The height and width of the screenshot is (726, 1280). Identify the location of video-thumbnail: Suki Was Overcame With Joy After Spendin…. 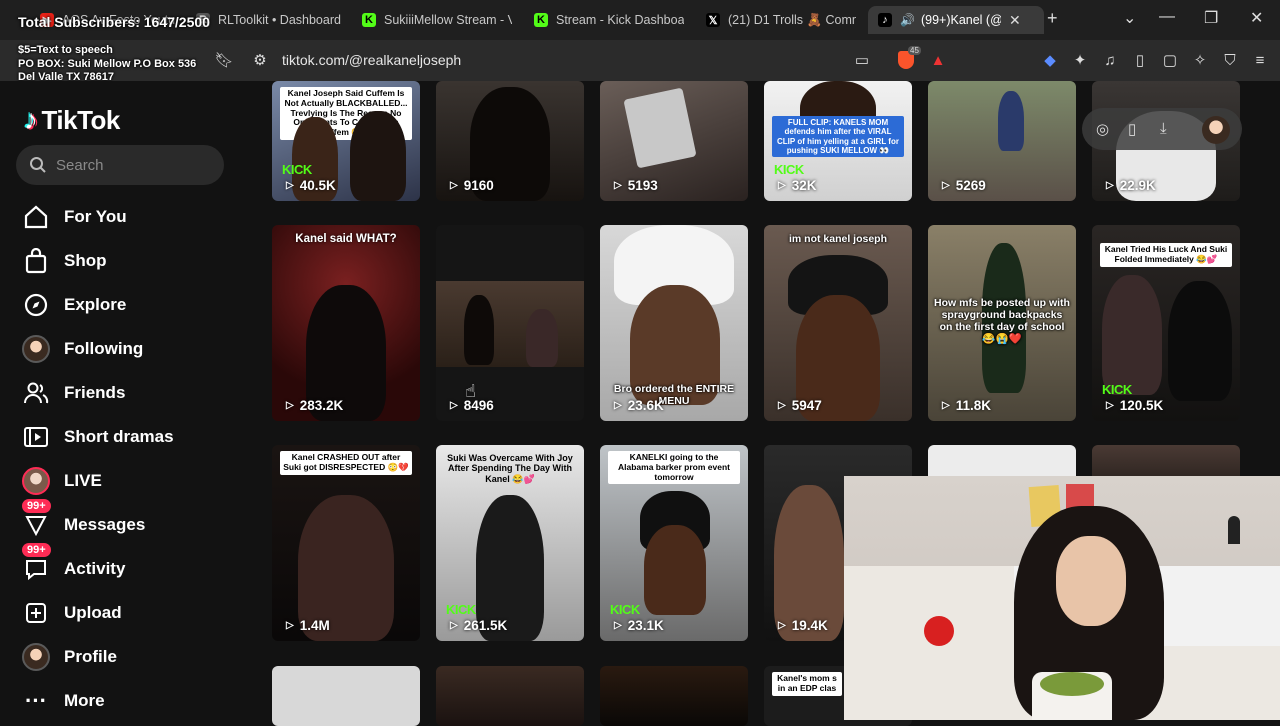
(510, 543).